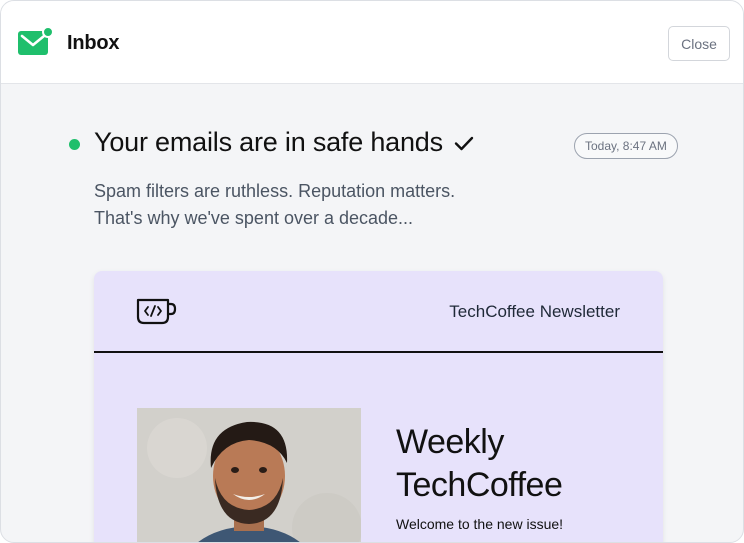  What do you see at coordinates (156, 311) in the screenshot?
I see `coffee-code-icon` at bounding box center [156, 311].